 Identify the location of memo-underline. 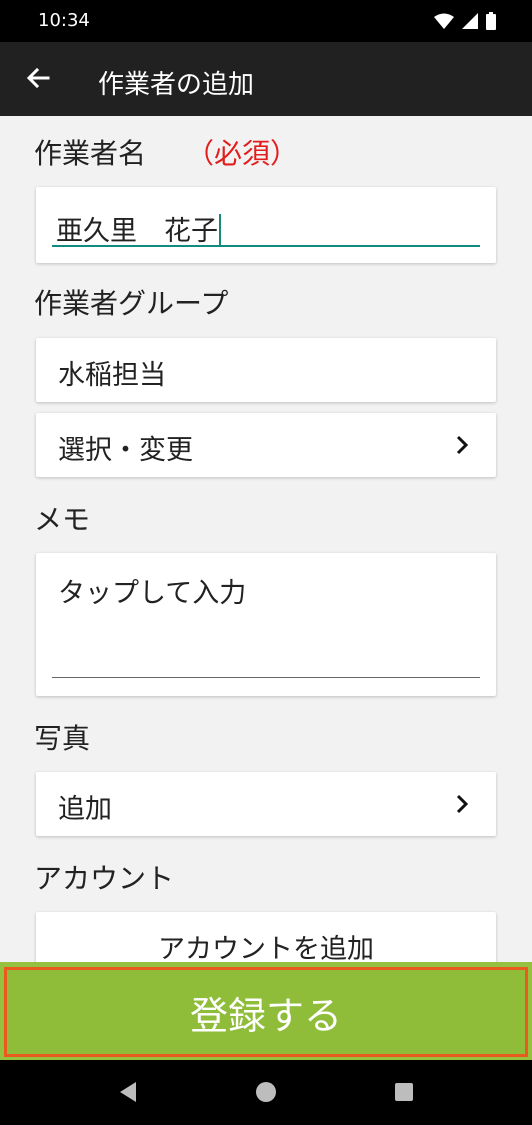
(266, 677).